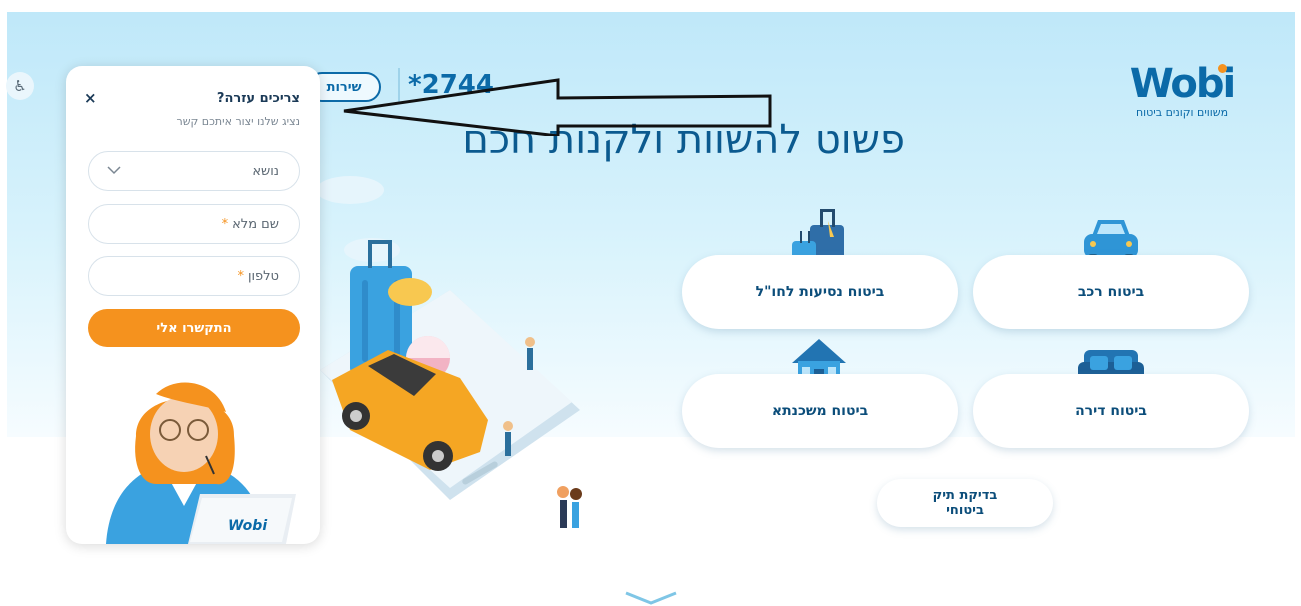 The height and width of the screenshot is (606, 1301). I want to click on help-panel-subtitle: נציג שלנו יצור איתכם קשר, so click(238, 121).